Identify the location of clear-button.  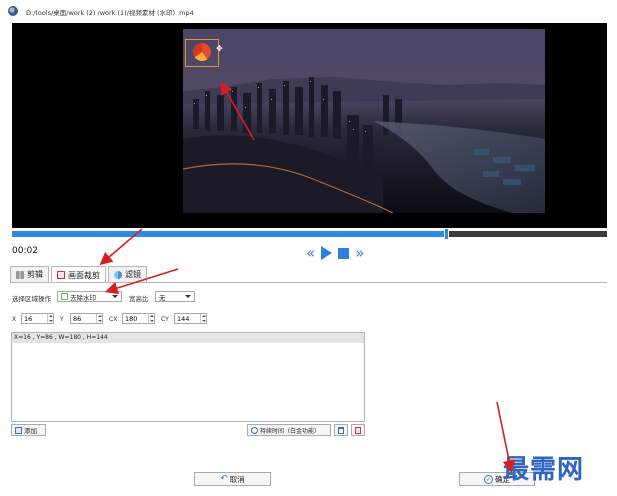
(358, 430).